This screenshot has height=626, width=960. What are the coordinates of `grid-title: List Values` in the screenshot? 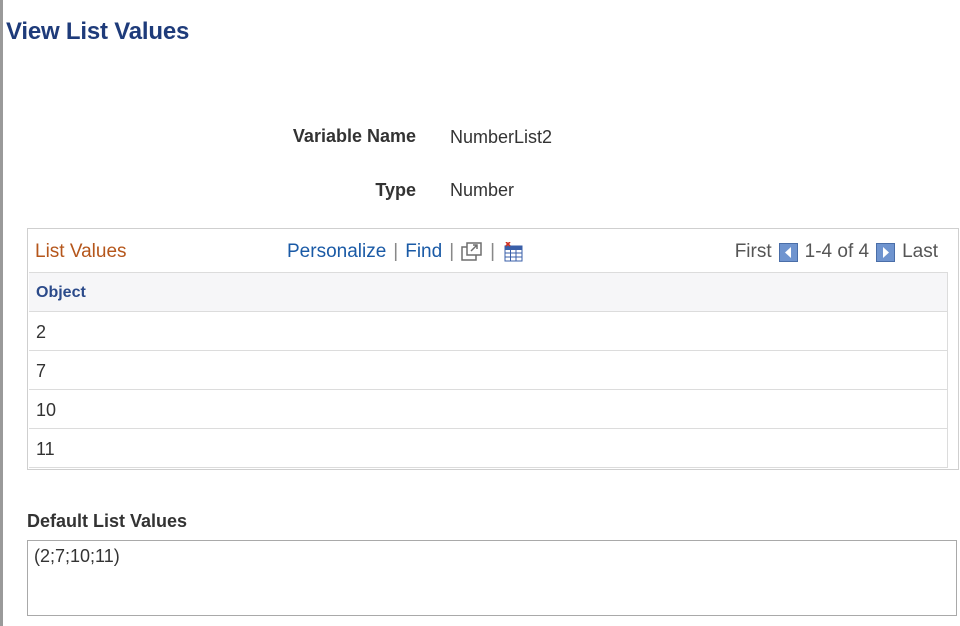 It's located at (81, 251).